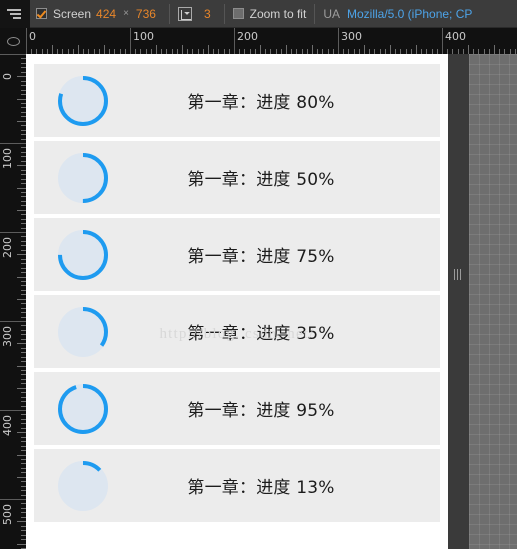  I want to click on screen-label: Screen, so click(72, 13).